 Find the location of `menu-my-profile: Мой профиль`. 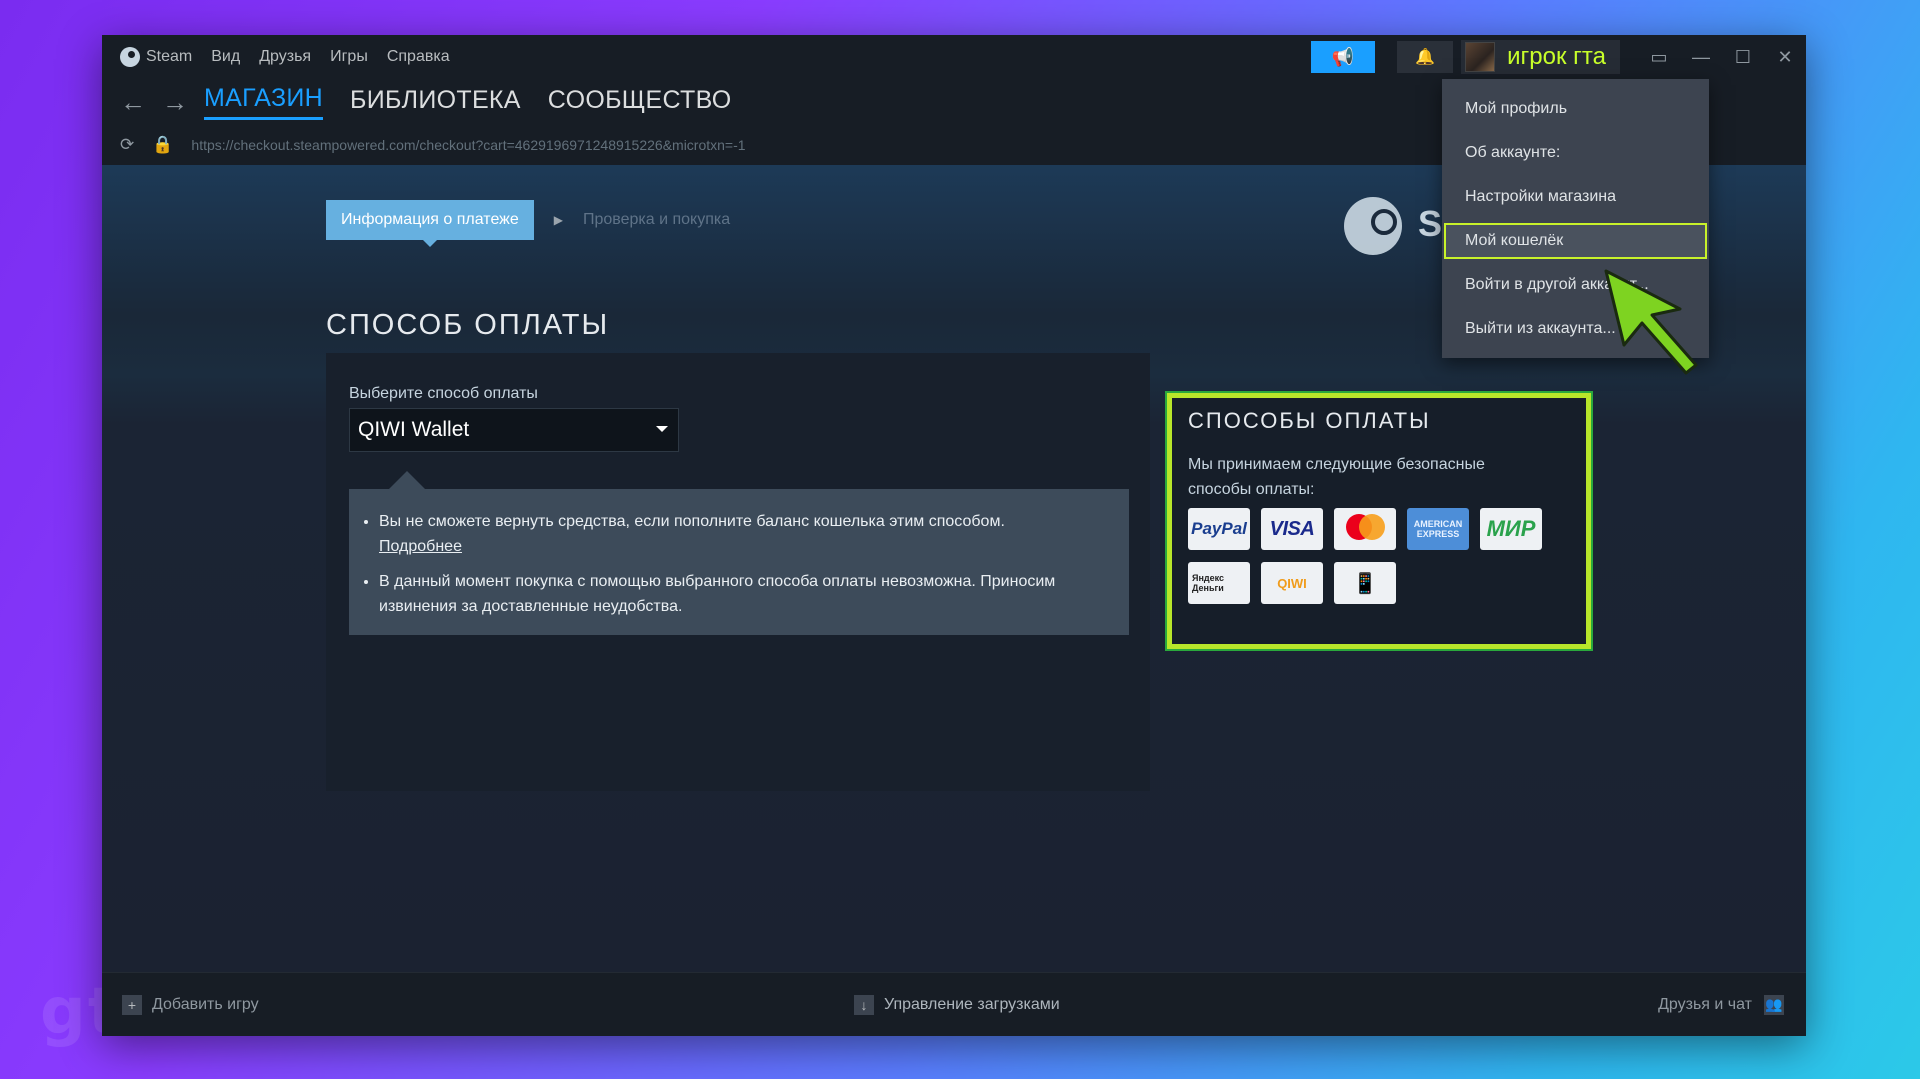

menu-my-profile: Мой профиль is located at coordinates (1575, 109).